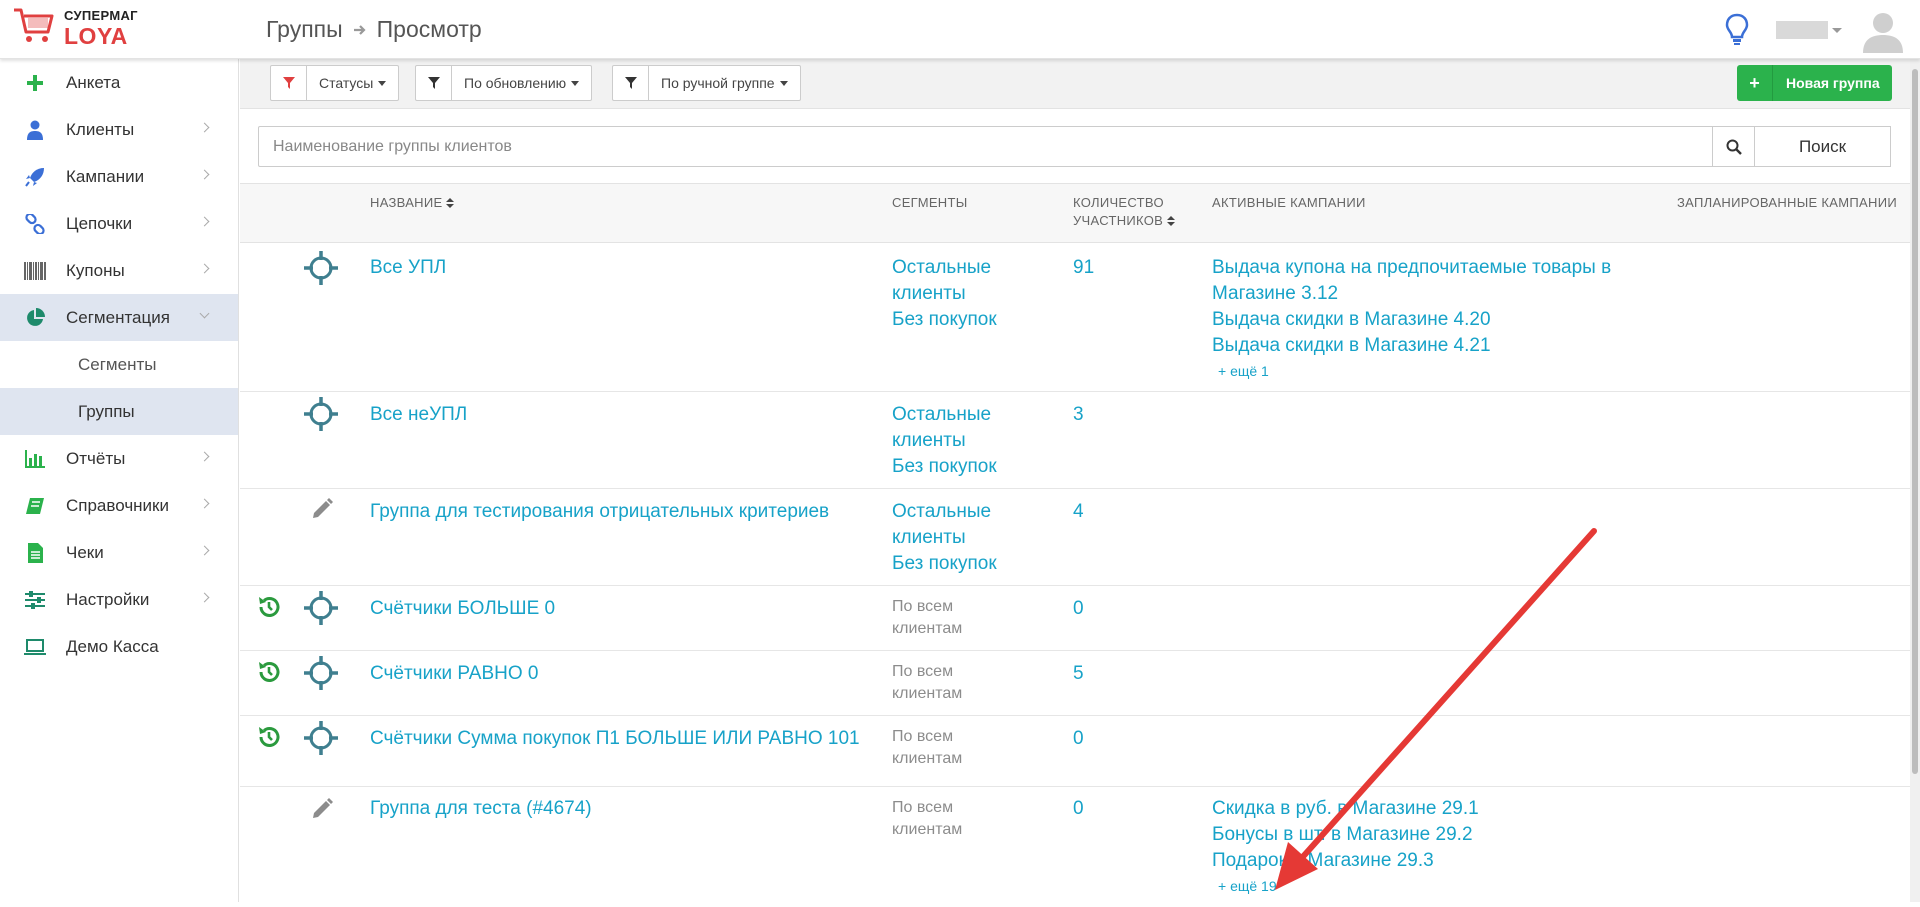 Image resolution: width=1920 pixels, height=907 pixels. What do you see at coordinates (1737, 30) in the screenshot?
I see `lightbulb-icon` at bounding box center [1737, 30].